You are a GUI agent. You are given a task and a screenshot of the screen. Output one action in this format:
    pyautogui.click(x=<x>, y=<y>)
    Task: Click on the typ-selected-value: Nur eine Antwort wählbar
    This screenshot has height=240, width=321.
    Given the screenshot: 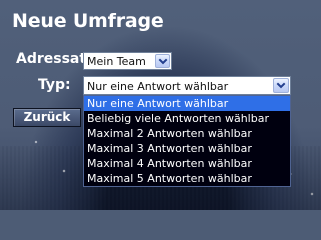 What is the action you would take?
    pyautogui.click(x=158, y=86)
    